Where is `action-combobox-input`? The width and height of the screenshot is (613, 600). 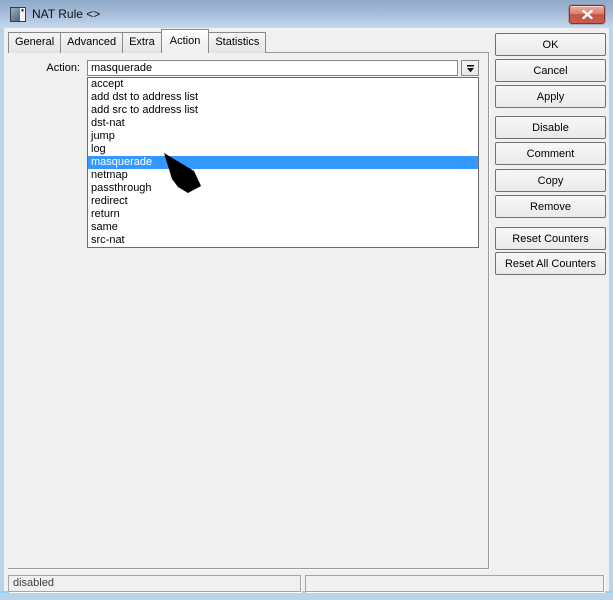 action-combobox-input is located at coordinates (272, 68).